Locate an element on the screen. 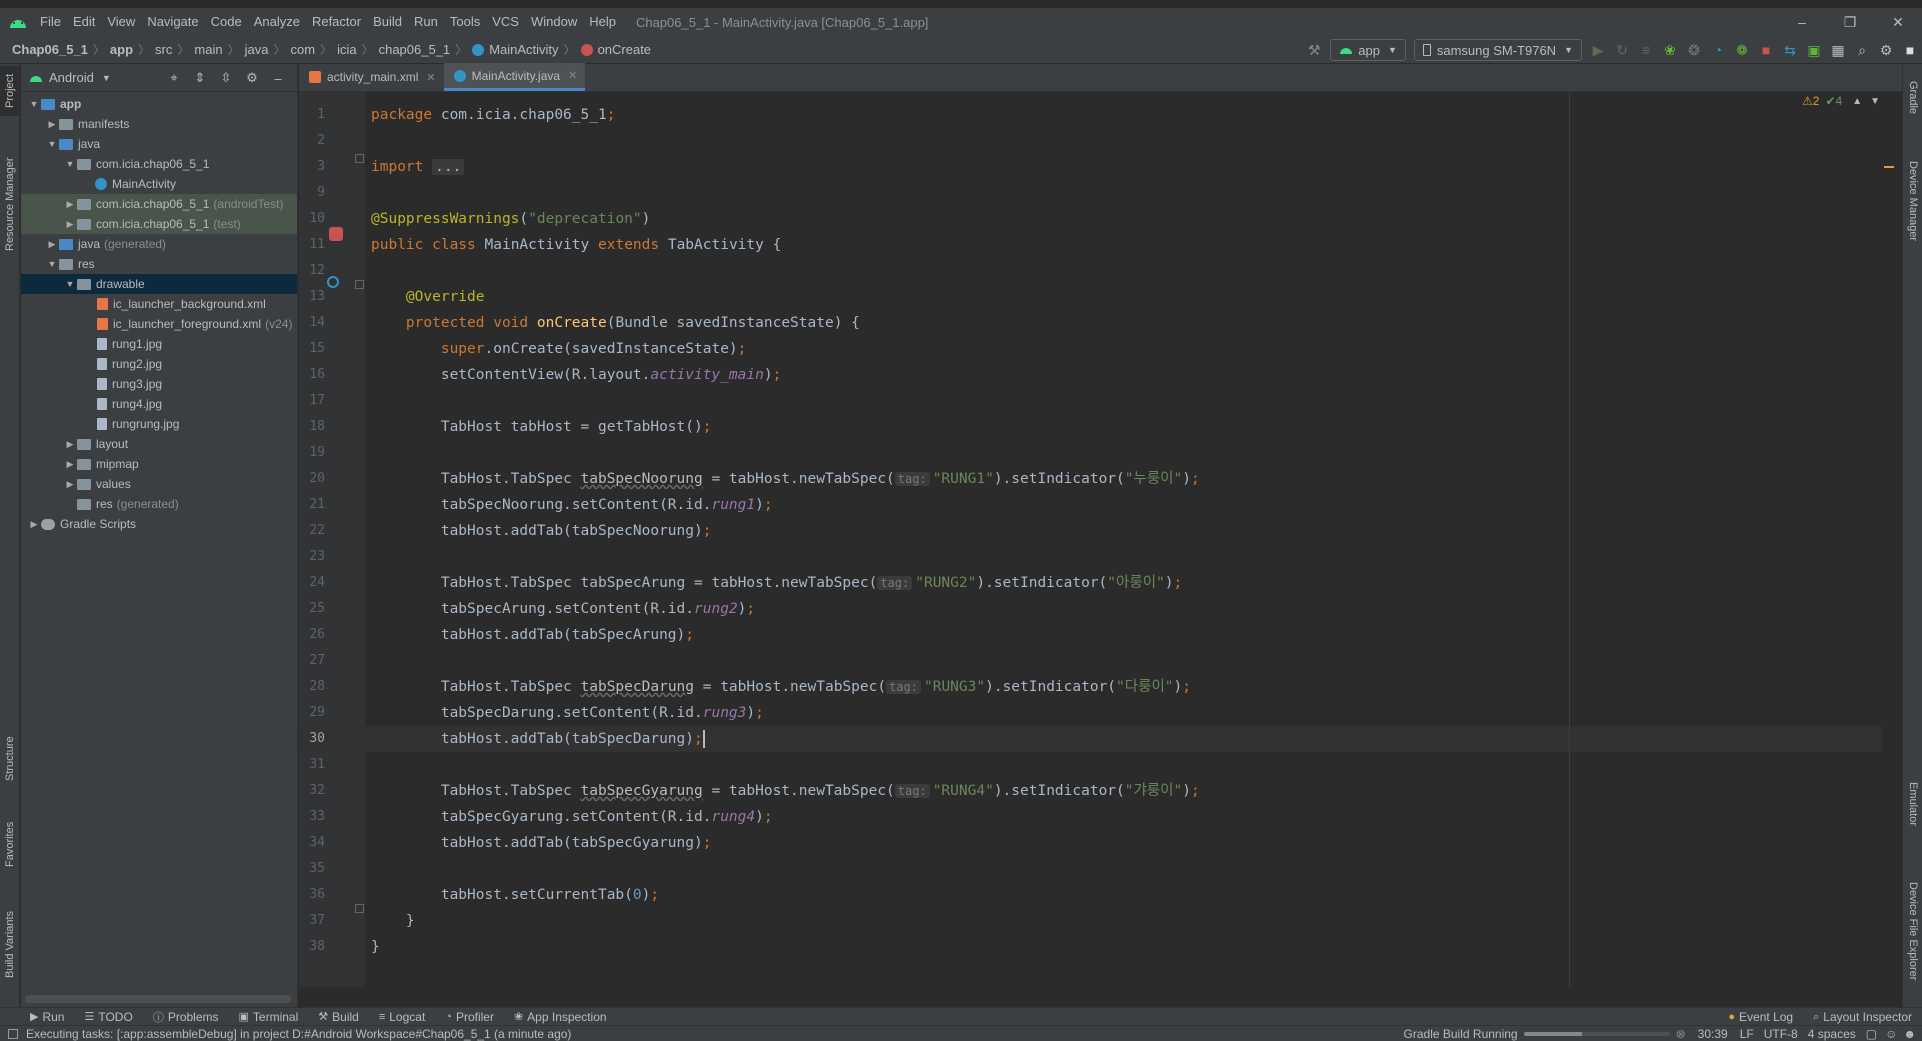 This screenshot has width=1922, height=1041. code-line: tabSpecArung.setContent(R.id.rung2); is located at coordinates (1123, 609).